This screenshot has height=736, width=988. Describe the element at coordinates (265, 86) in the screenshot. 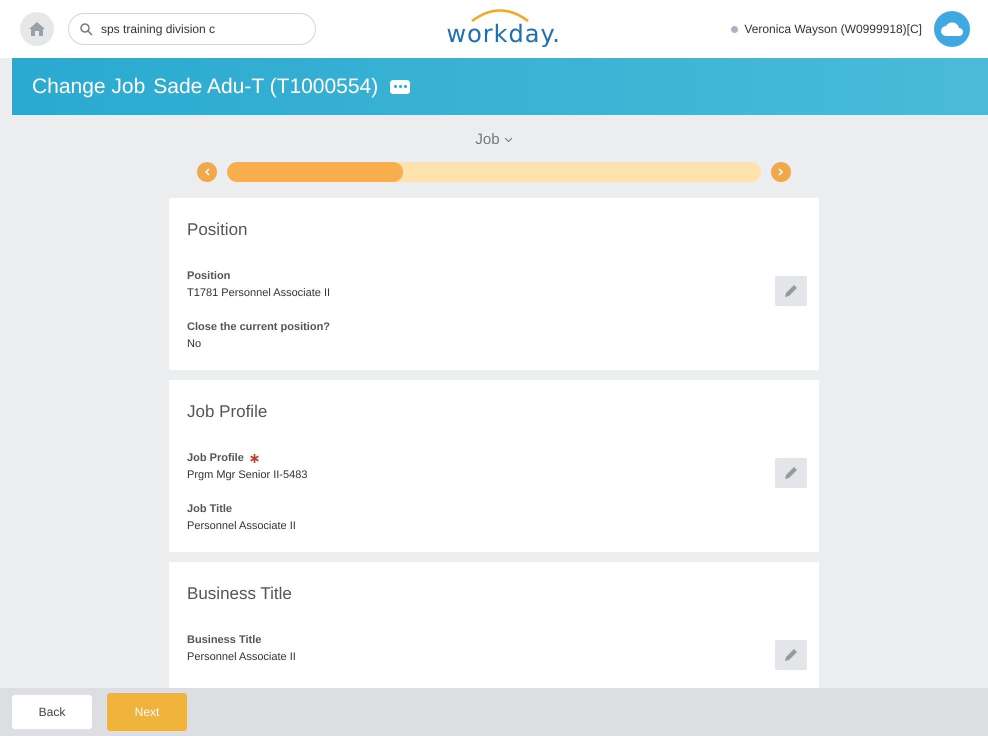

I see `worker-name: Sade Adu-T (T1000554)` at that location.